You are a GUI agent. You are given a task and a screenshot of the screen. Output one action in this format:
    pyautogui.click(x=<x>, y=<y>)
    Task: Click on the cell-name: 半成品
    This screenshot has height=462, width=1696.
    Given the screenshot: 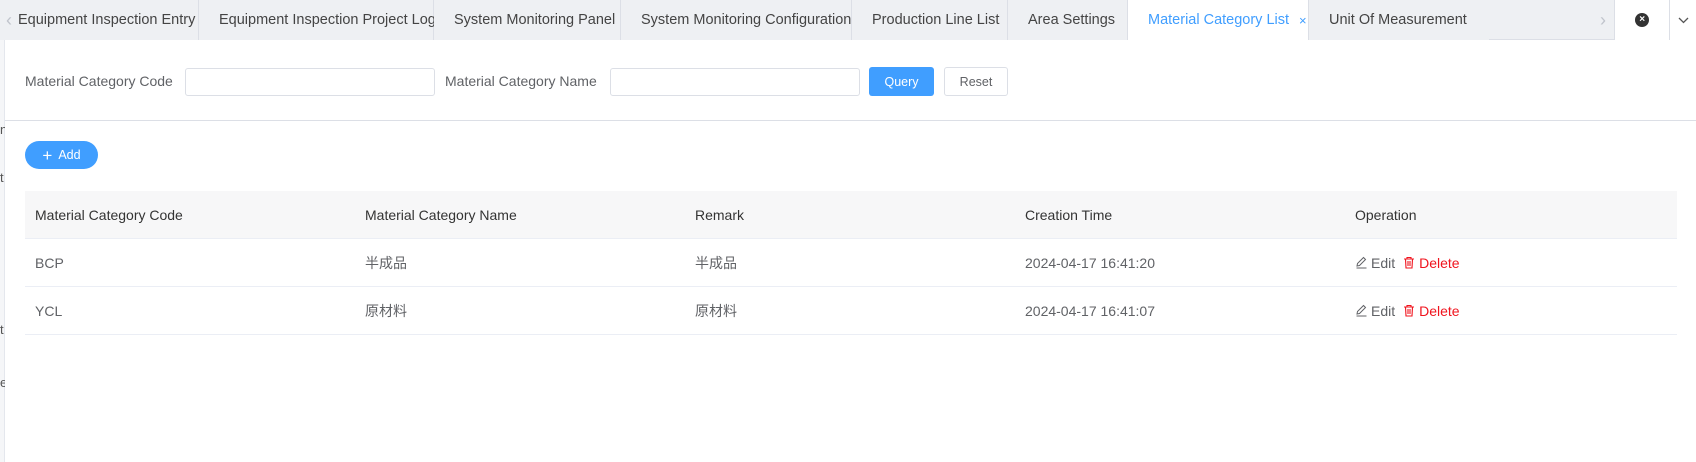 What is the action you would take?
    pyautogui.click(x=386, y=262)
    